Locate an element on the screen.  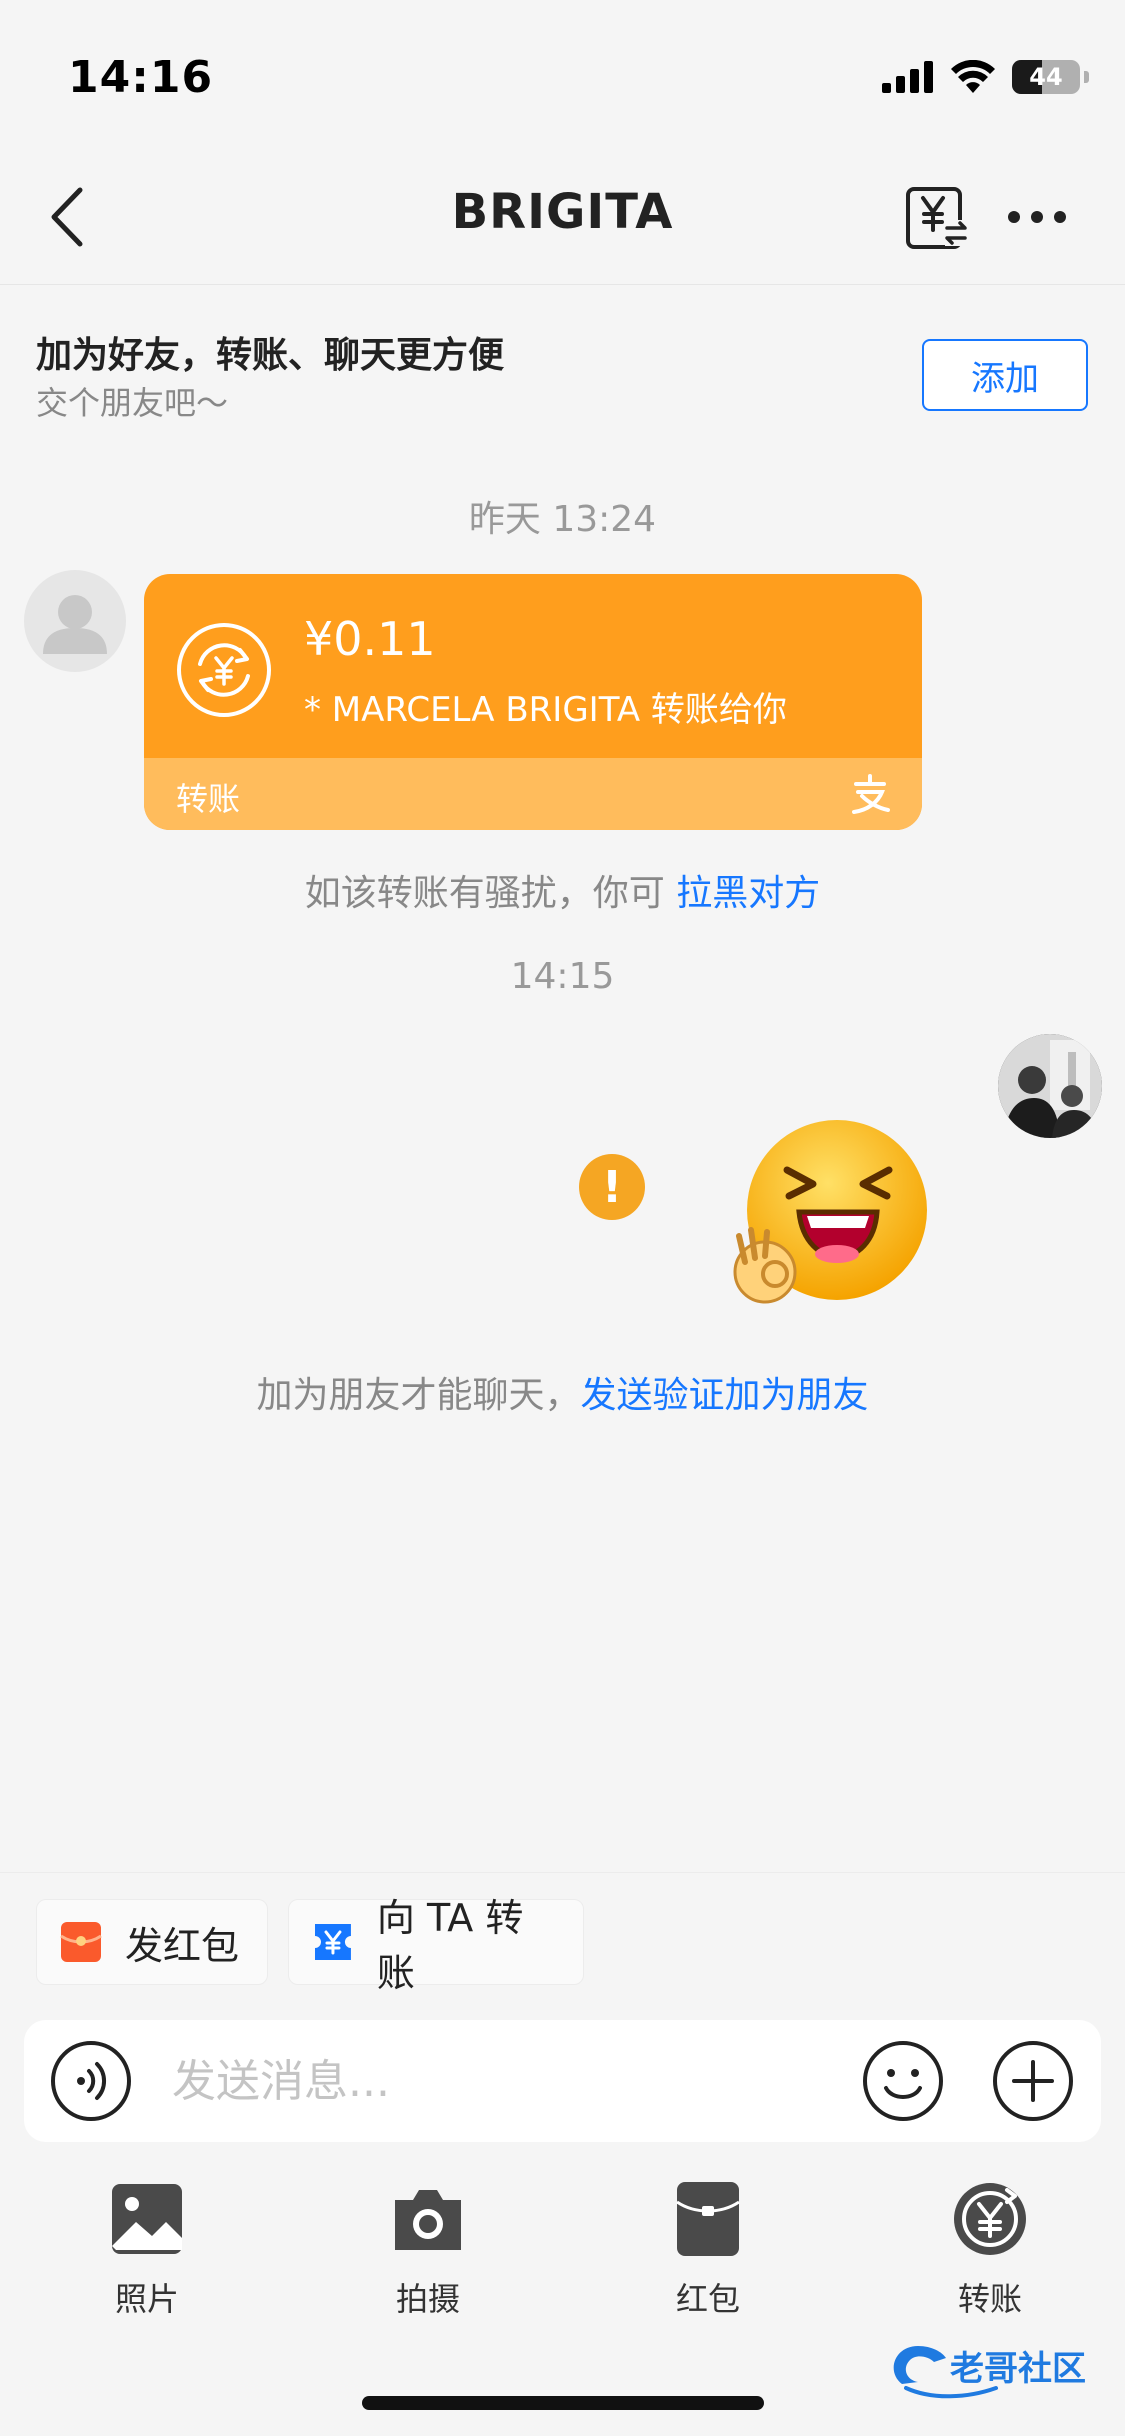
user-avatar is located at coordinates (1050, 1086).